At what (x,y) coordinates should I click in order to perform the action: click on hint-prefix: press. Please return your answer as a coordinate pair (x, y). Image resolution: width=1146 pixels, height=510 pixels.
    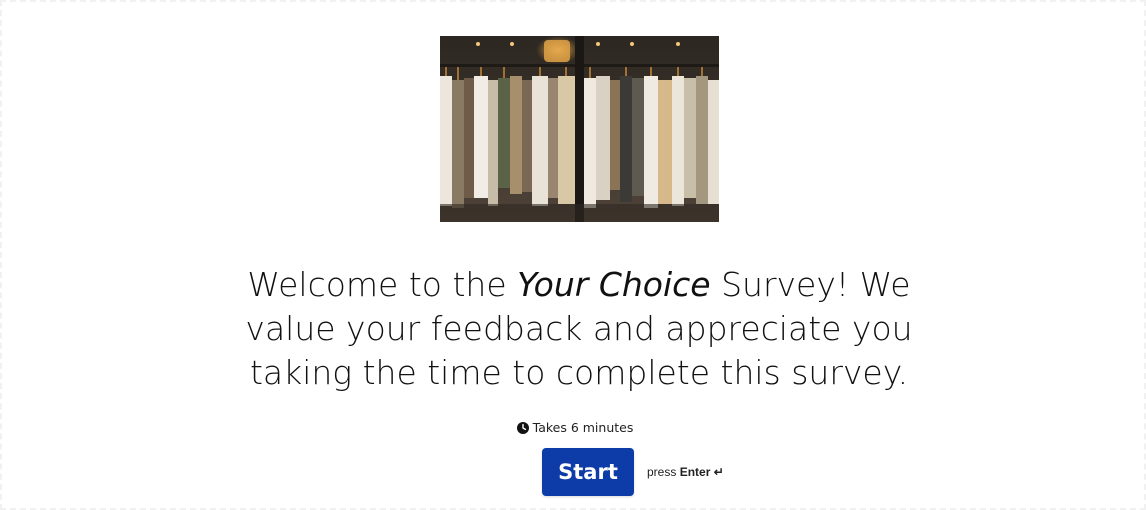
    Looking at the image, I should click on (663, 472).